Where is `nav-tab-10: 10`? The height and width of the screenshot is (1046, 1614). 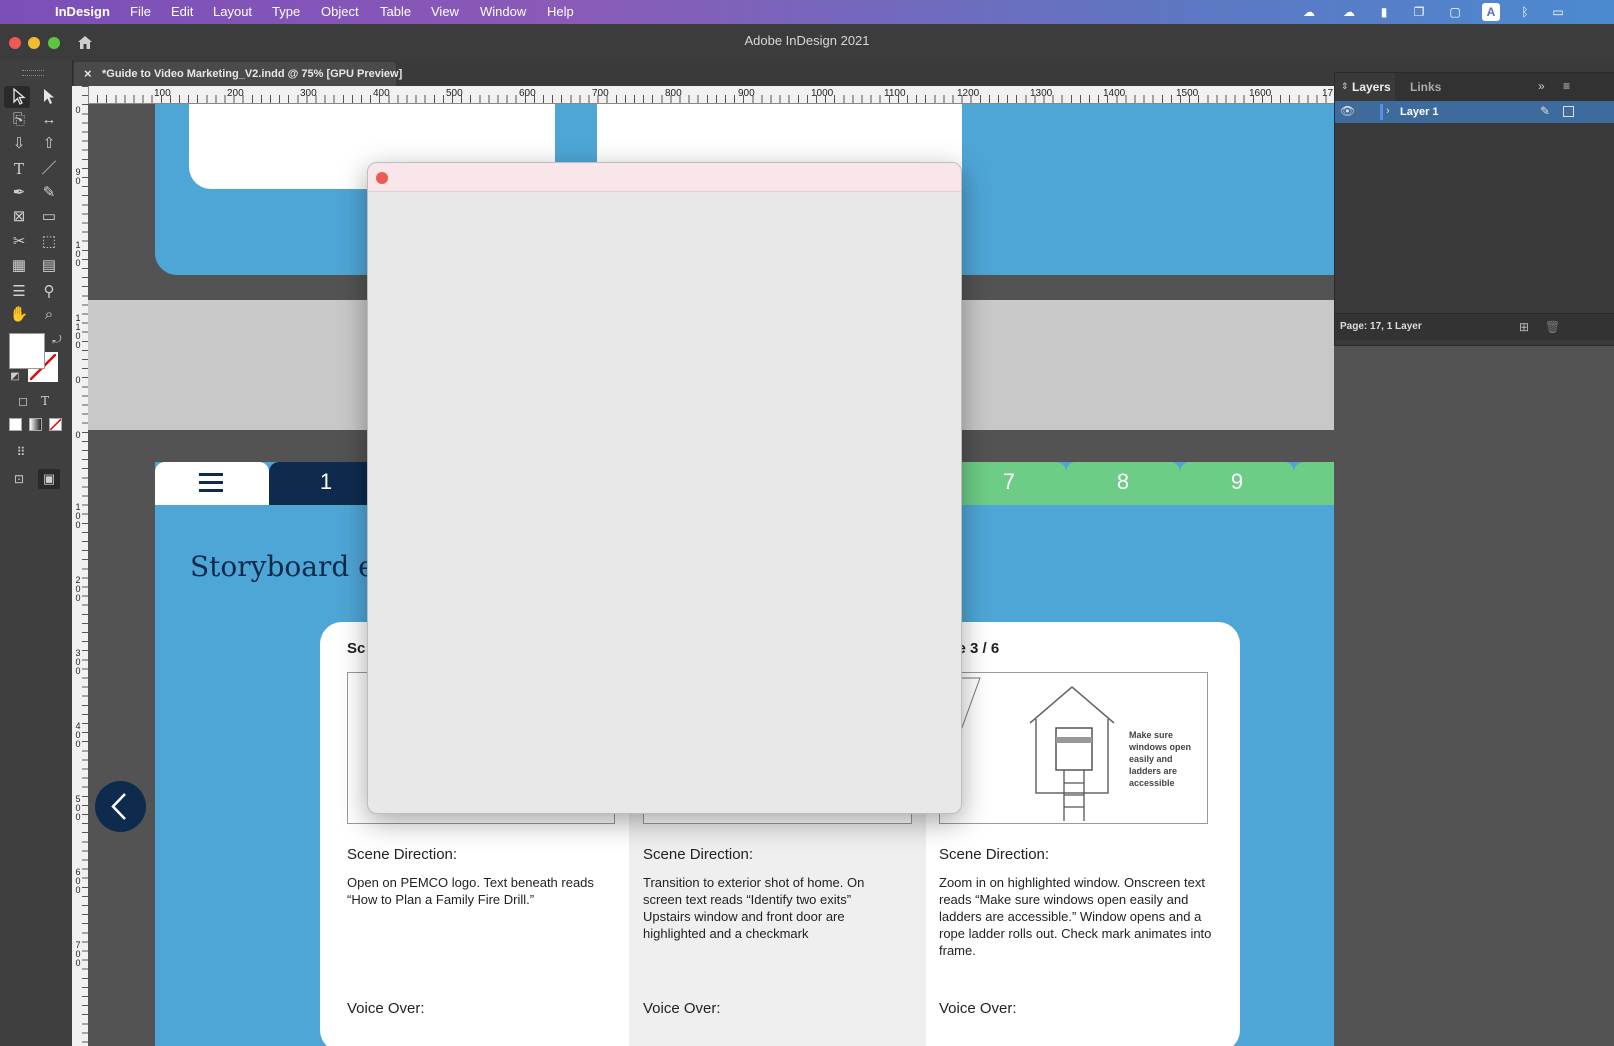 nav-tab-10: 10 is located at coordinates (1314, 483).